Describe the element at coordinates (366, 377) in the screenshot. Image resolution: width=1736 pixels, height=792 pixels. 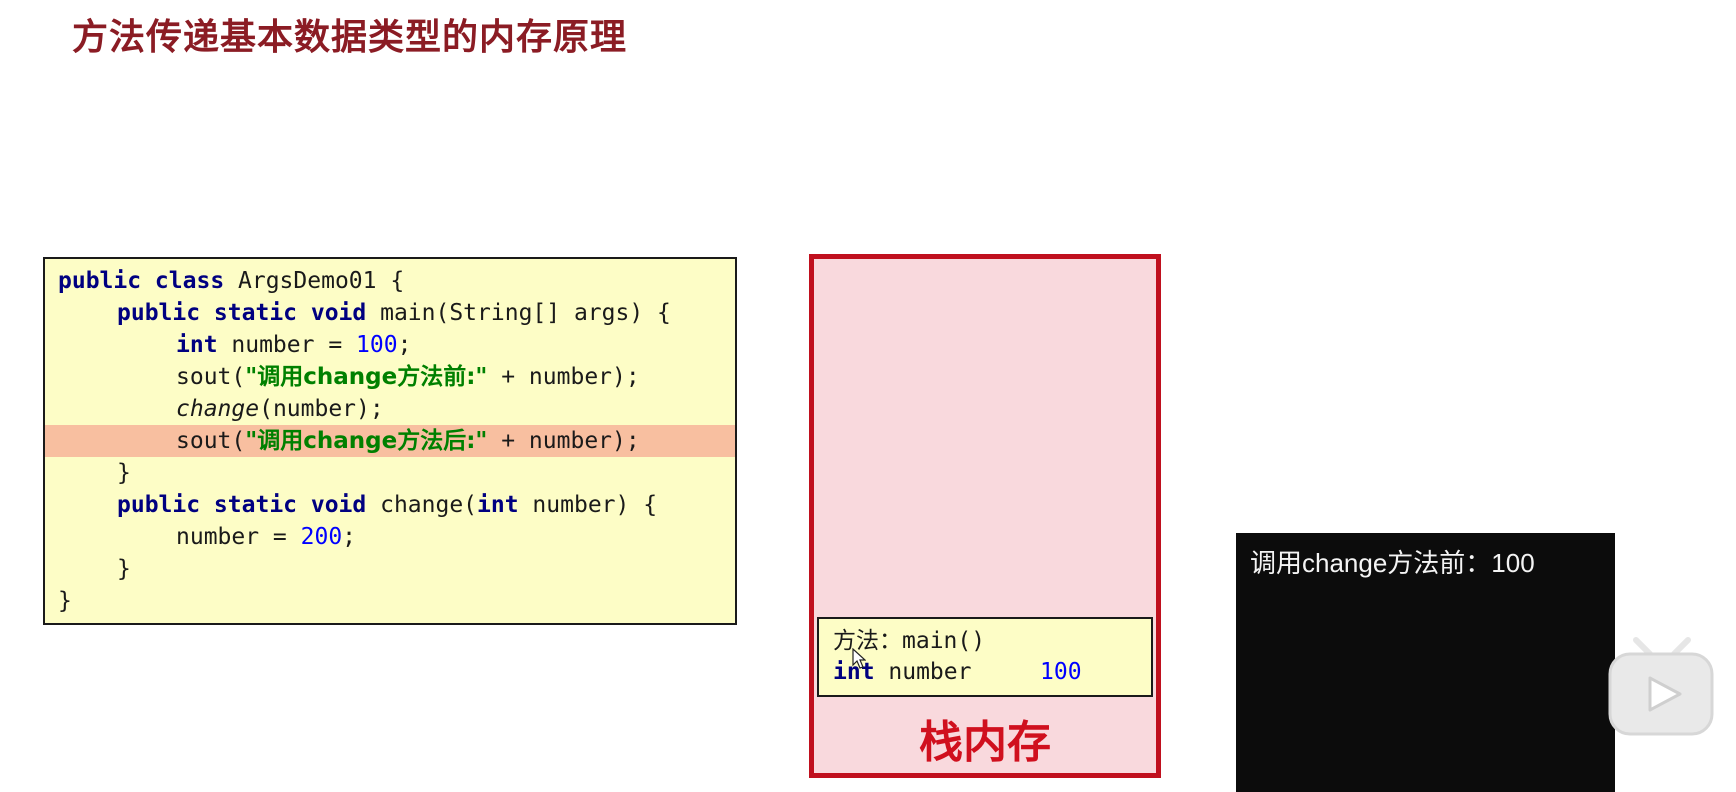
I see `code-string: "调用change方法前:"` at that location.